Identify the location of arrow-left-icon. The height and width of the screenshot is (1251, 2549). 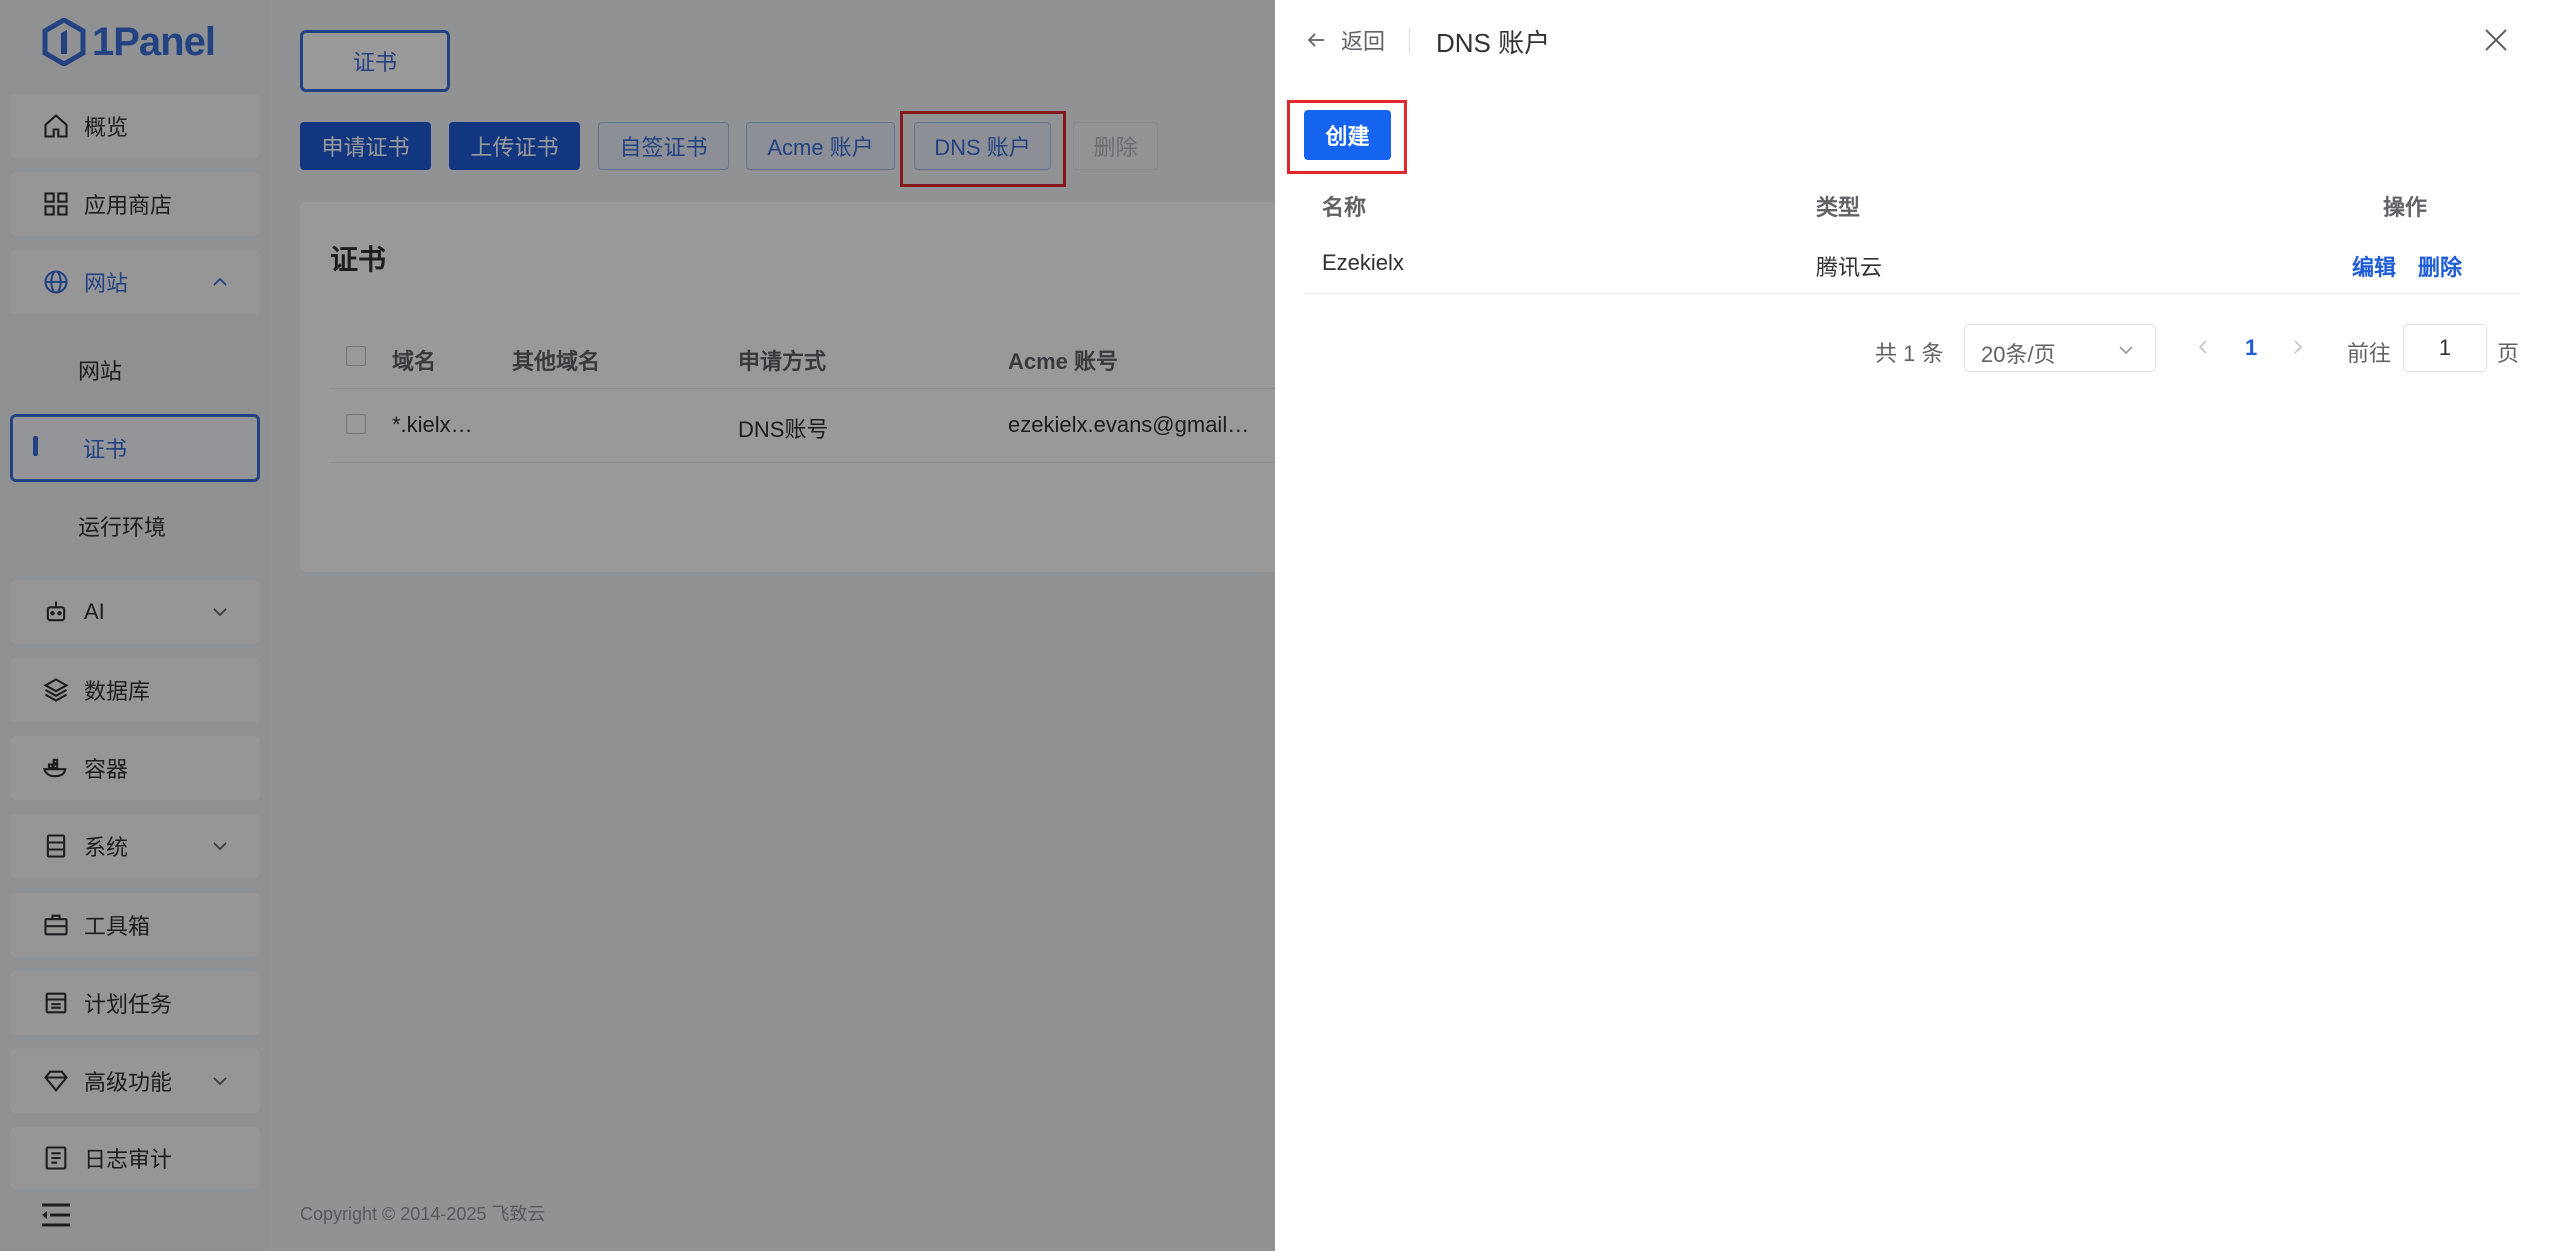
(1315, 40).